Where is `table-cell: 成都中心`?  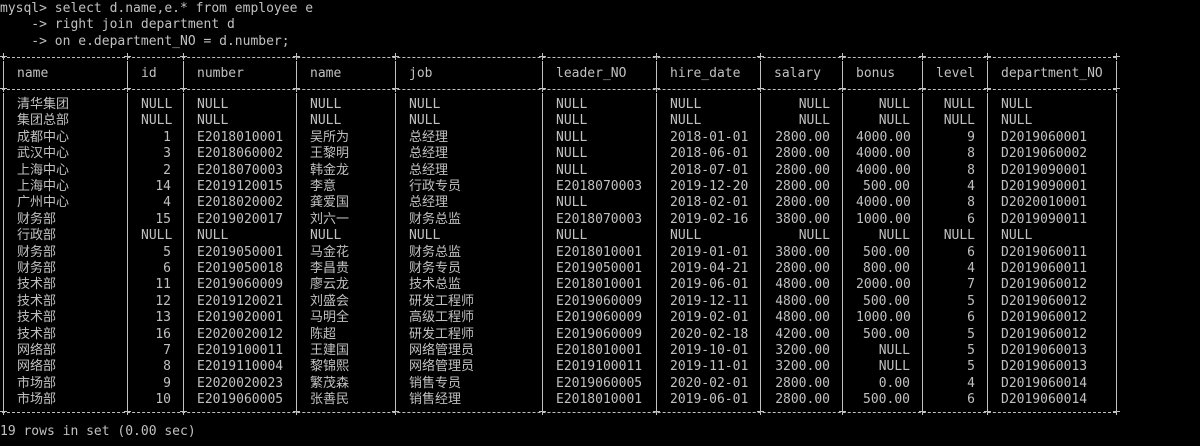
table-cell: 成都中心 is located at coordinates (43, 137).